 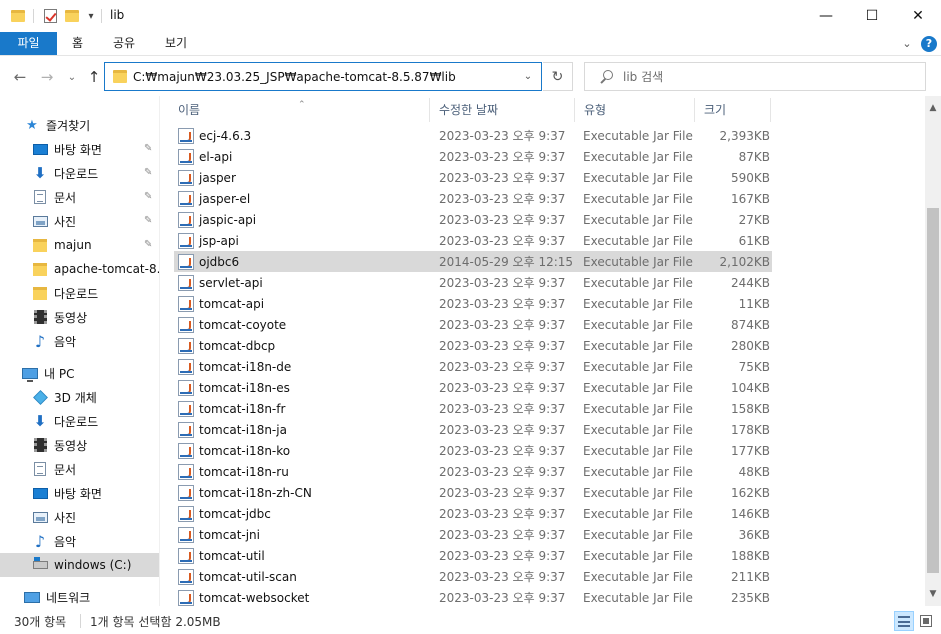 I want to click on sidebar-item: 바탕 화면, so click(x=79, y=493).